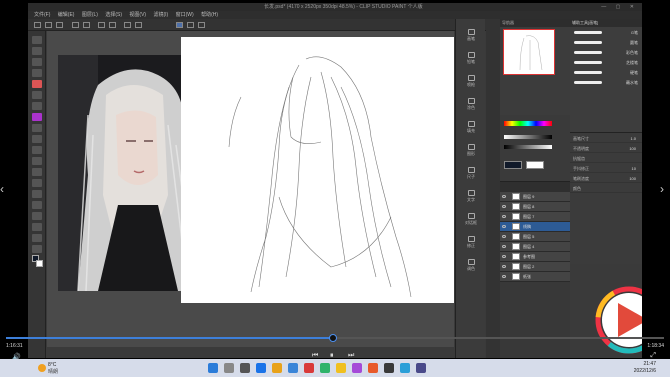  I want to click on deselect-icon, so click(127, 25).